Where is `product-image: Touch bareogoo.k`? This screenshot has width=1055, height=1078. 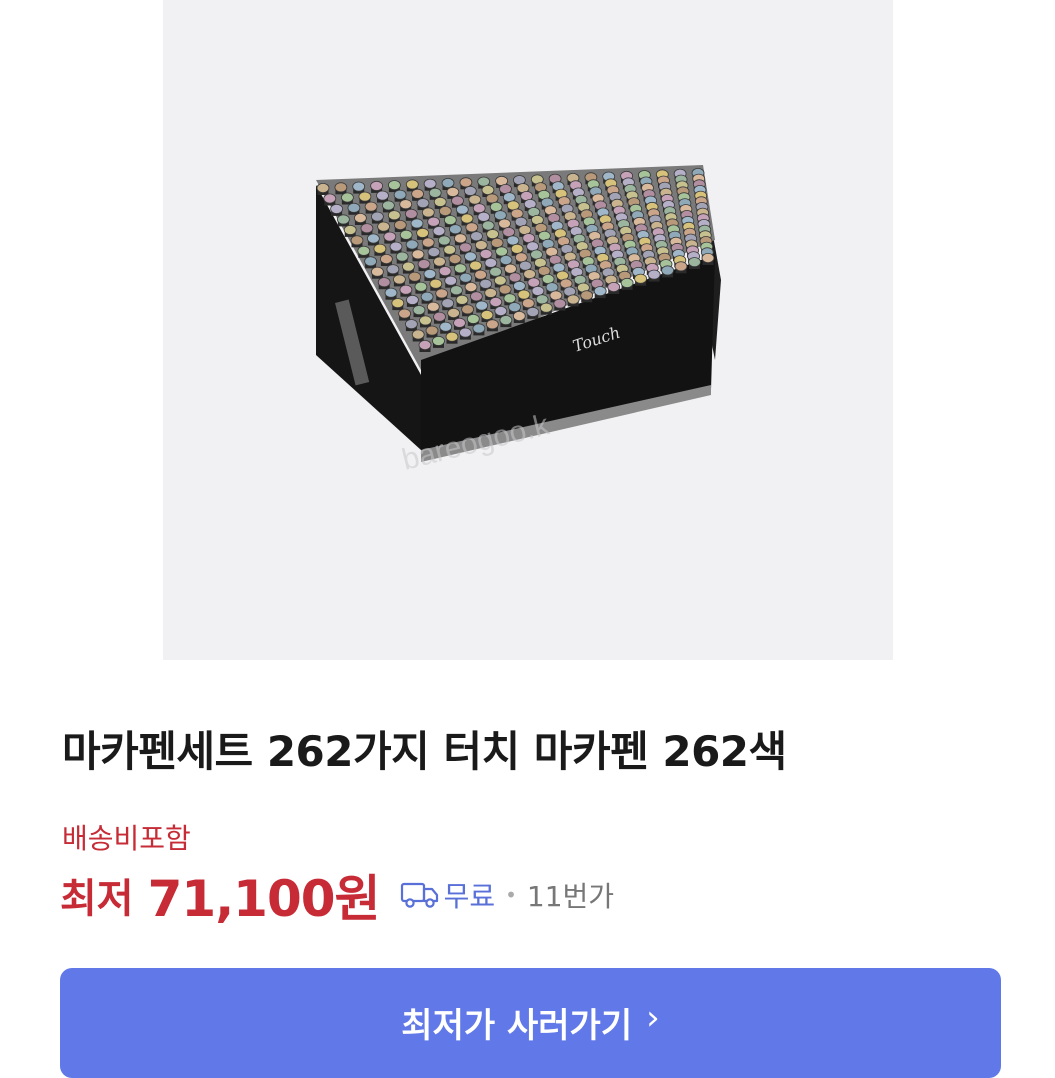
product-image: Touch bareogoo.k is located at coordinates (518, 321).